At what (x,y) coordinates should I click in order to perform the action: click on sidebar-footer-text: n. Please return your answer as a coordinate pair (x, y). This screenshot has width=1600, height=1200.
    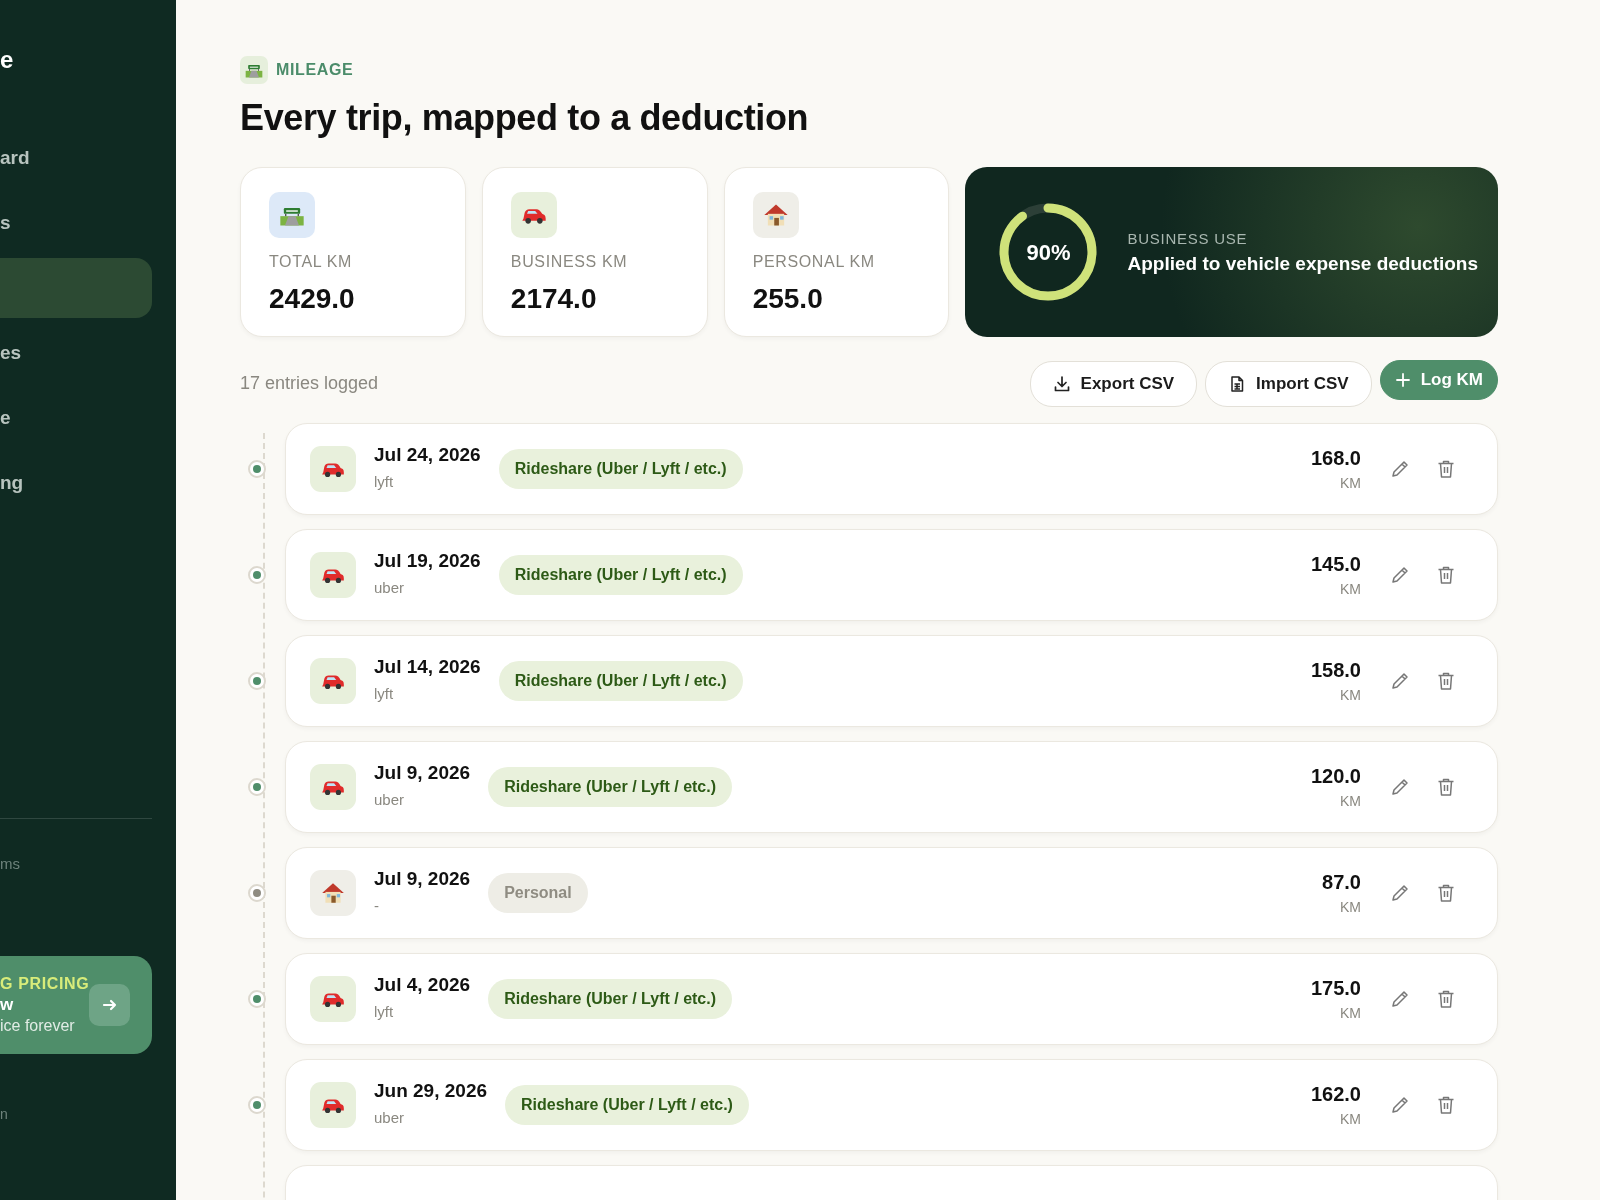
    Looking at the image, I should click on (4, 1115).